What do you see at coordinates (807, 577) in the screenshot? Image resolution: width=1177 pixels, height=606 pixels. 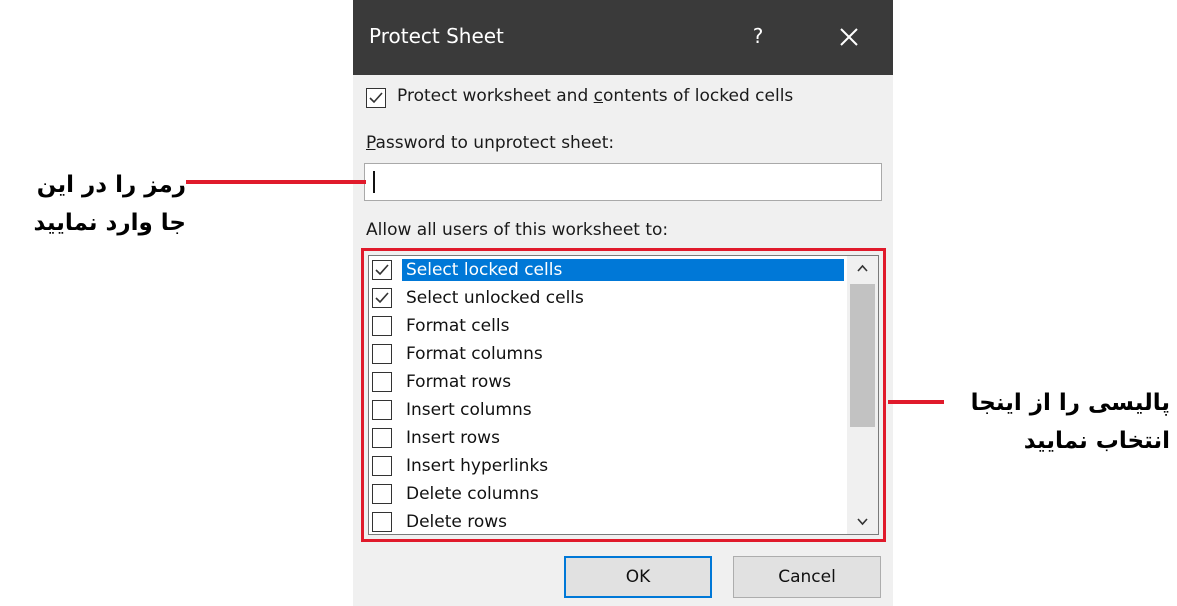 I see `cancel-button: Cancel` at bounding box center [807, 577].